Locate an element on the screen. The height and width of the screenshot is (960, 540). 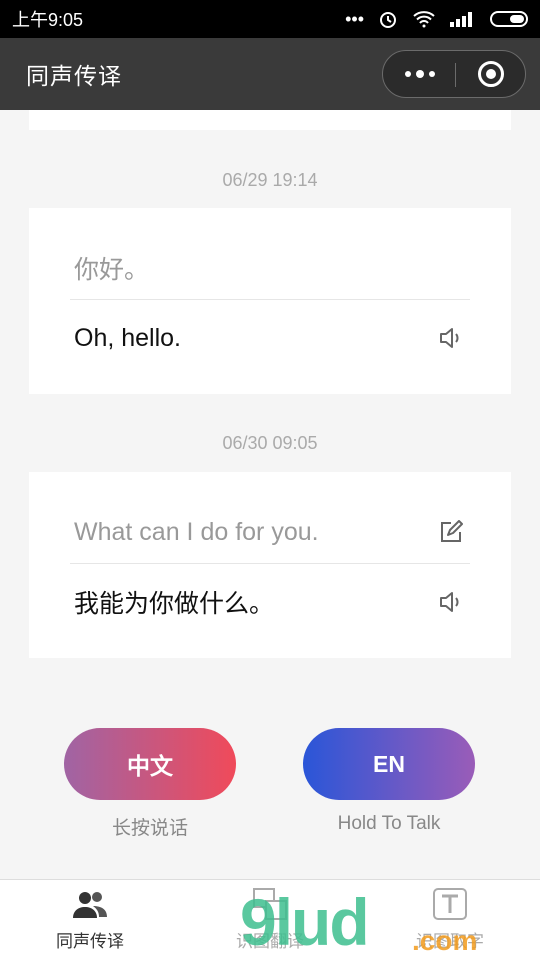
english-talk-button: EN is located at coordinates (389, 764).